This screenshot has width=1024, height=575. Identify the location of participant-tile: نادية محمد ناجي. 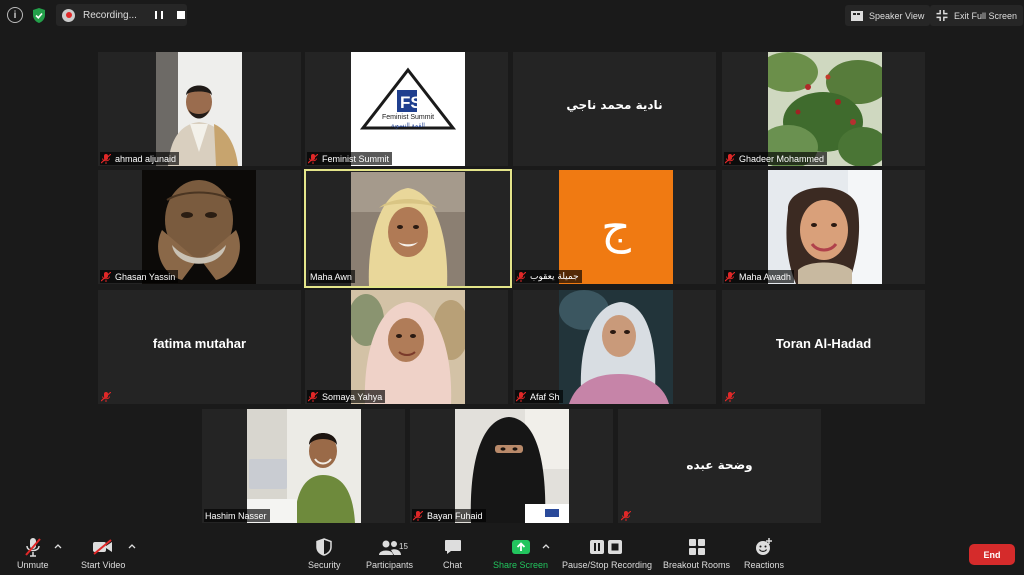
(614, 109).